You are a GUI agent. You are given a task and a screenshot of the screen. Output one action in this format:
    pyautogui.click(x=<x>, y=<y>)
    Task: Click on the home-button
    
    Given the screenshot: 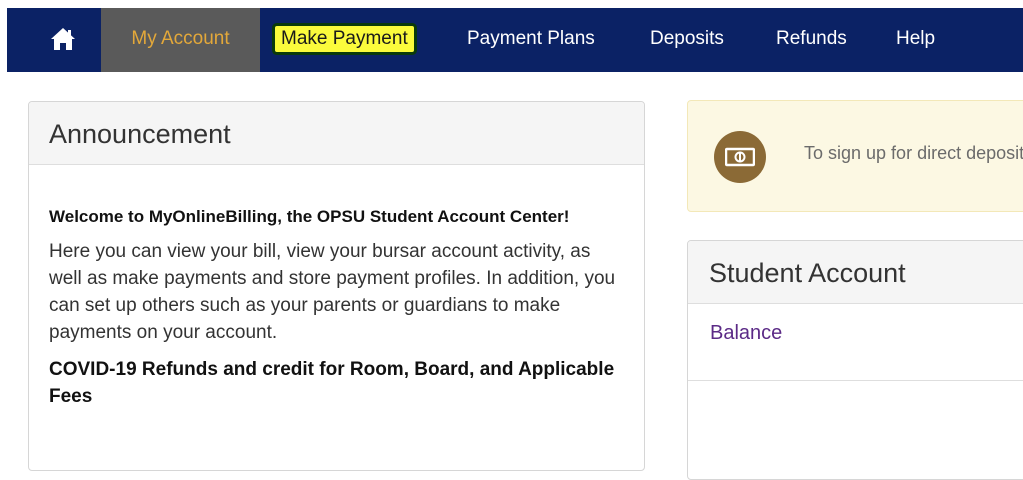 What is the action you would take?
    pyautogui.click(x=63, y=39)
    